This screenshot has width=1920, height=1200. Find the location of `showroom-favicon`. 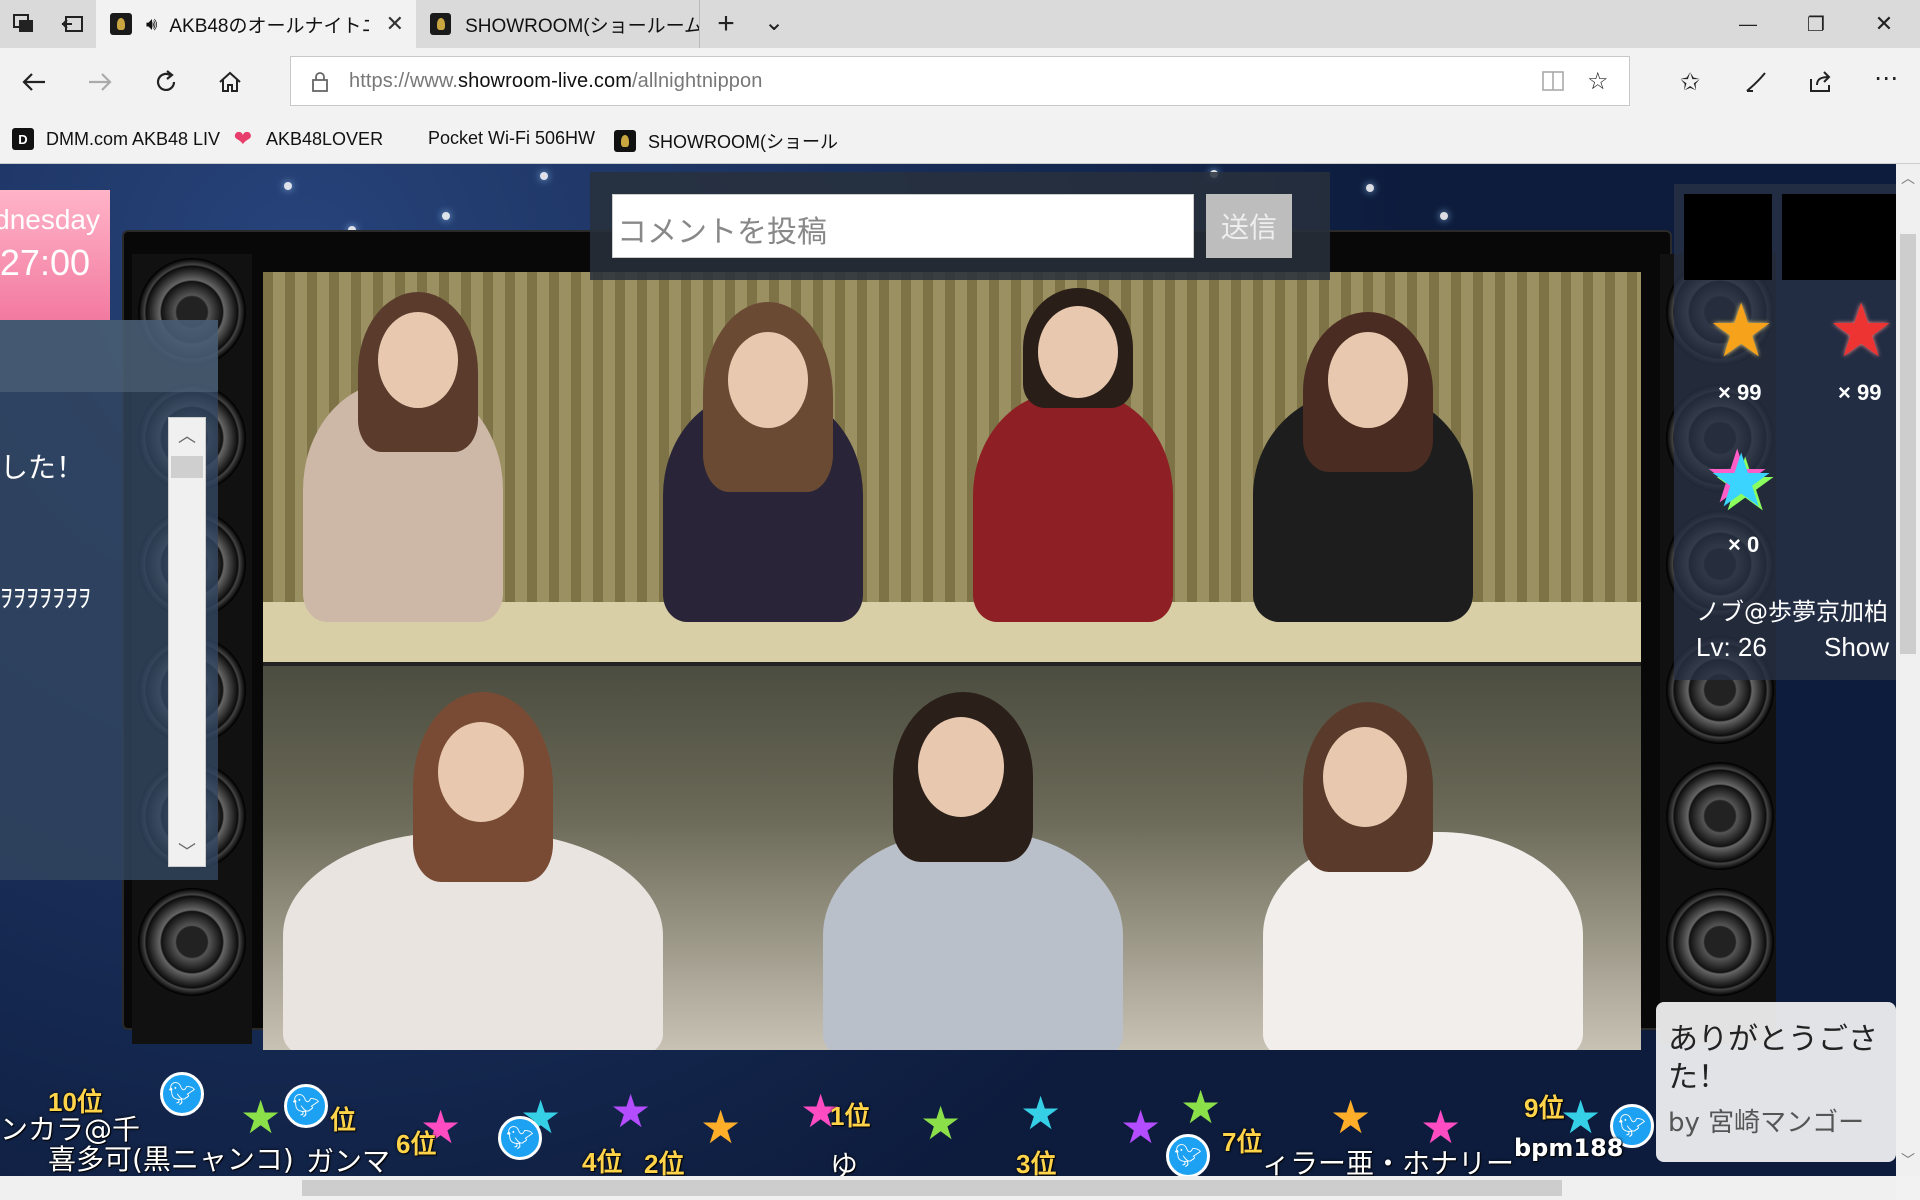

showroom-favicon is located at coordinates (121, 24).